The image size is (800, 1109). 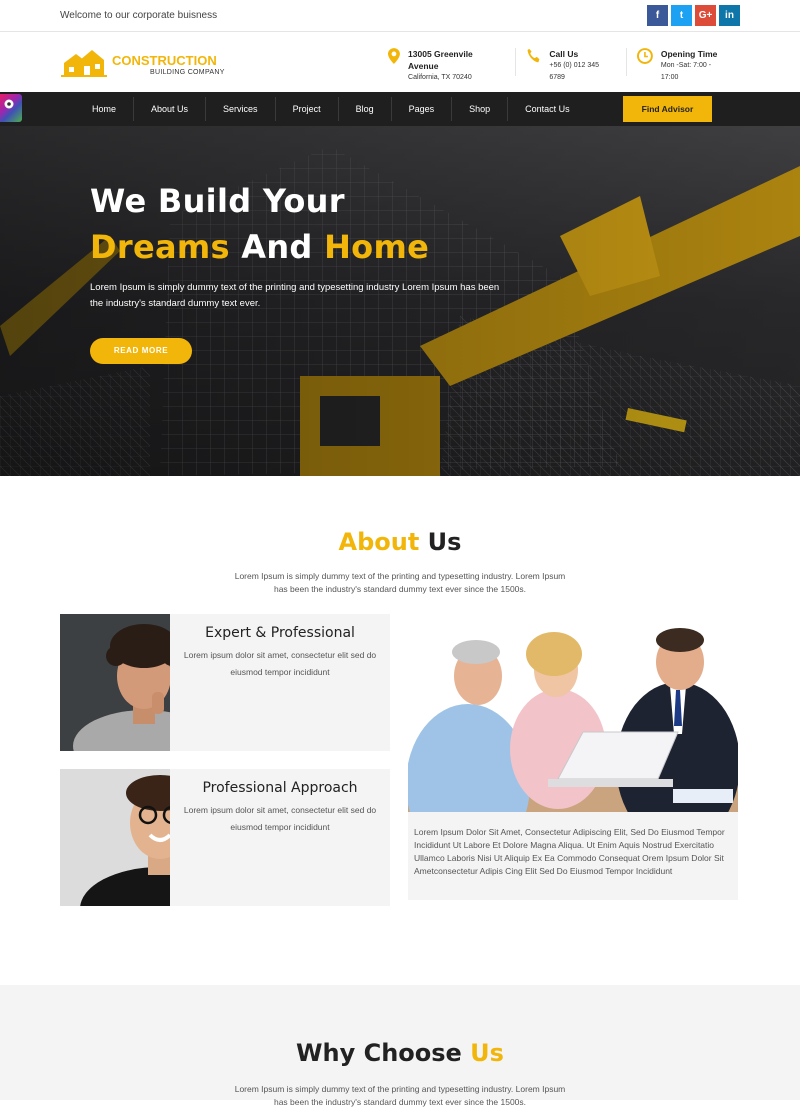 I want to click on hero-heading-home: Home, so click(x=377, y=247).